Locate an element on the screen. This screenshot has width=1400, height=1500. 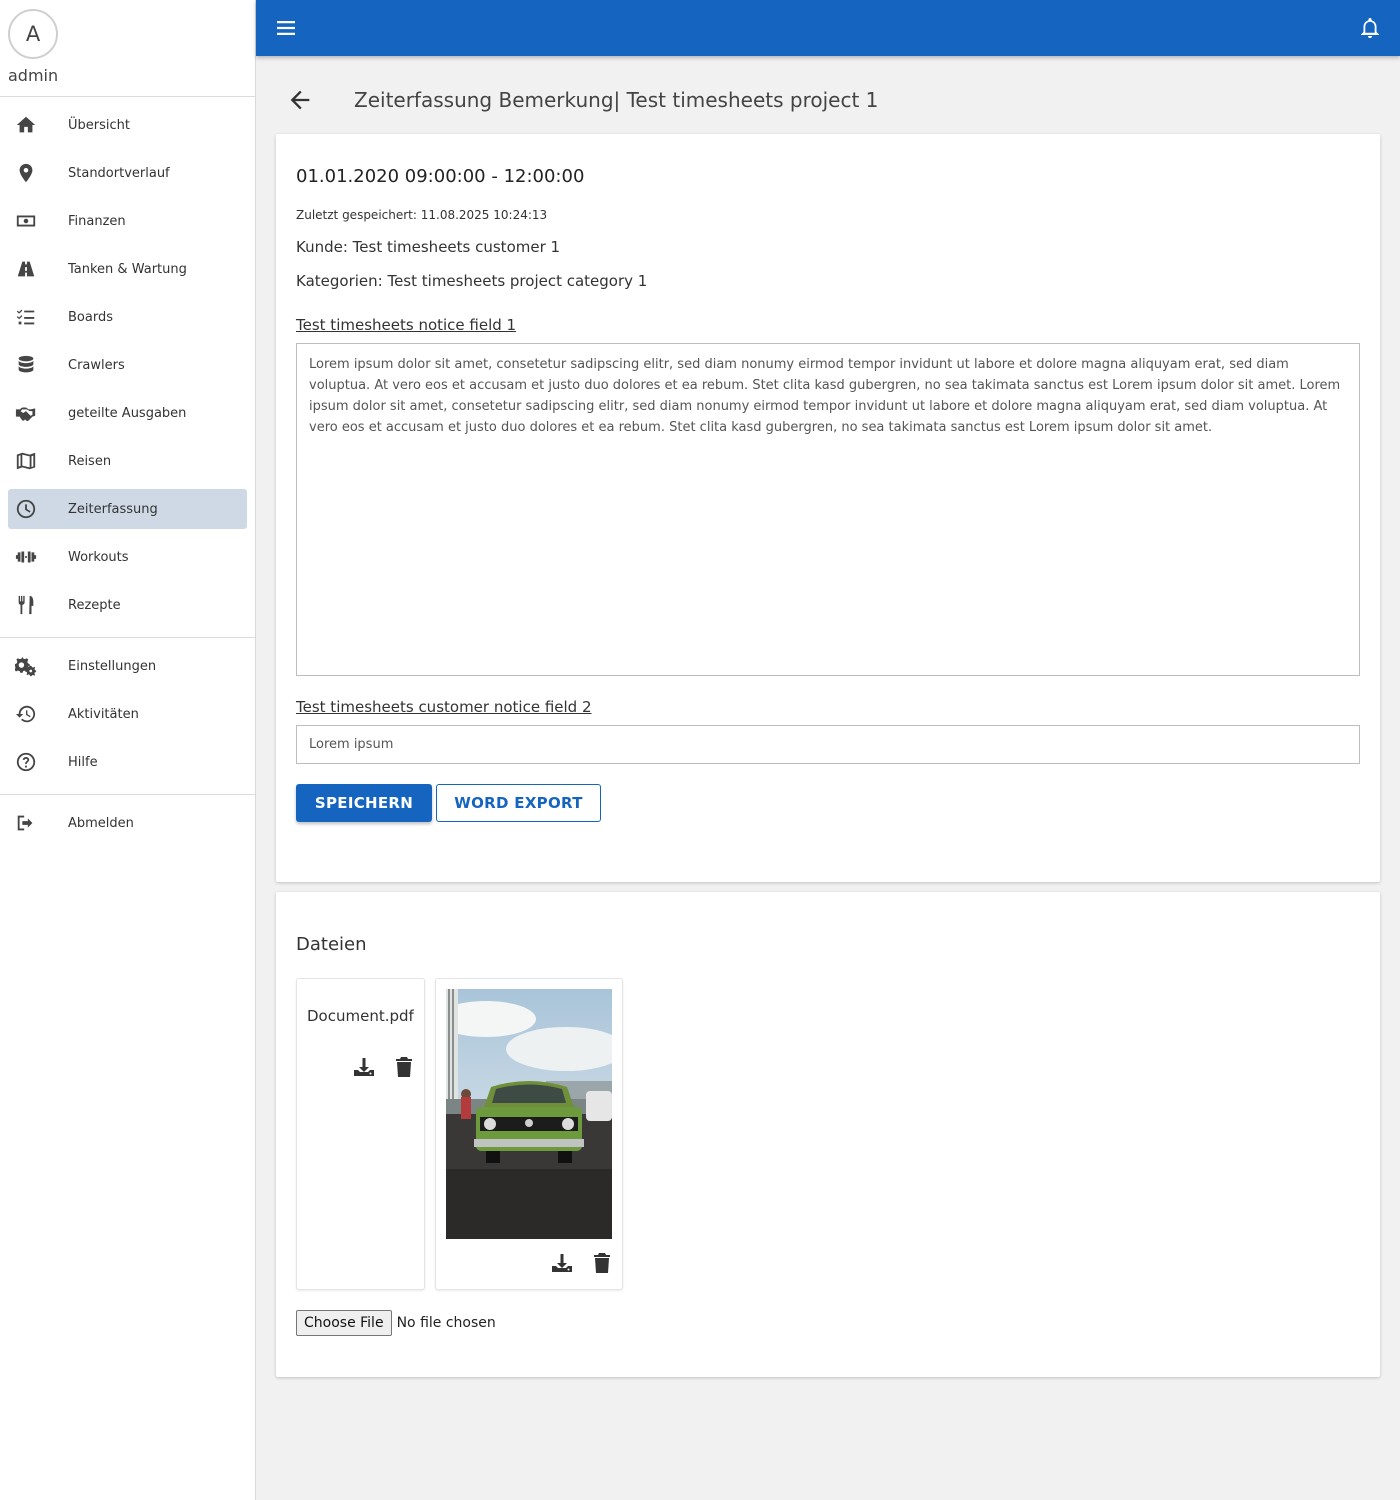
map-icon is located at coordinates (26, 461).